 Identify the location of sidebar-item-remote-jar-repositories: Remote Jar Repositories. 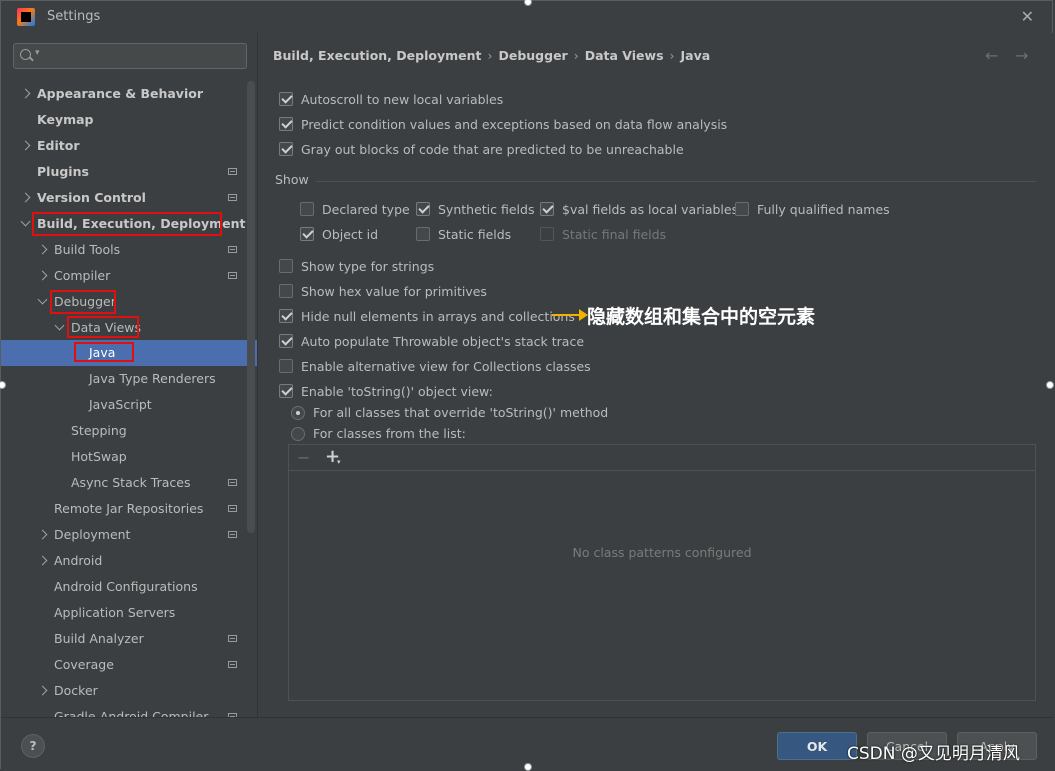
(129, 509).